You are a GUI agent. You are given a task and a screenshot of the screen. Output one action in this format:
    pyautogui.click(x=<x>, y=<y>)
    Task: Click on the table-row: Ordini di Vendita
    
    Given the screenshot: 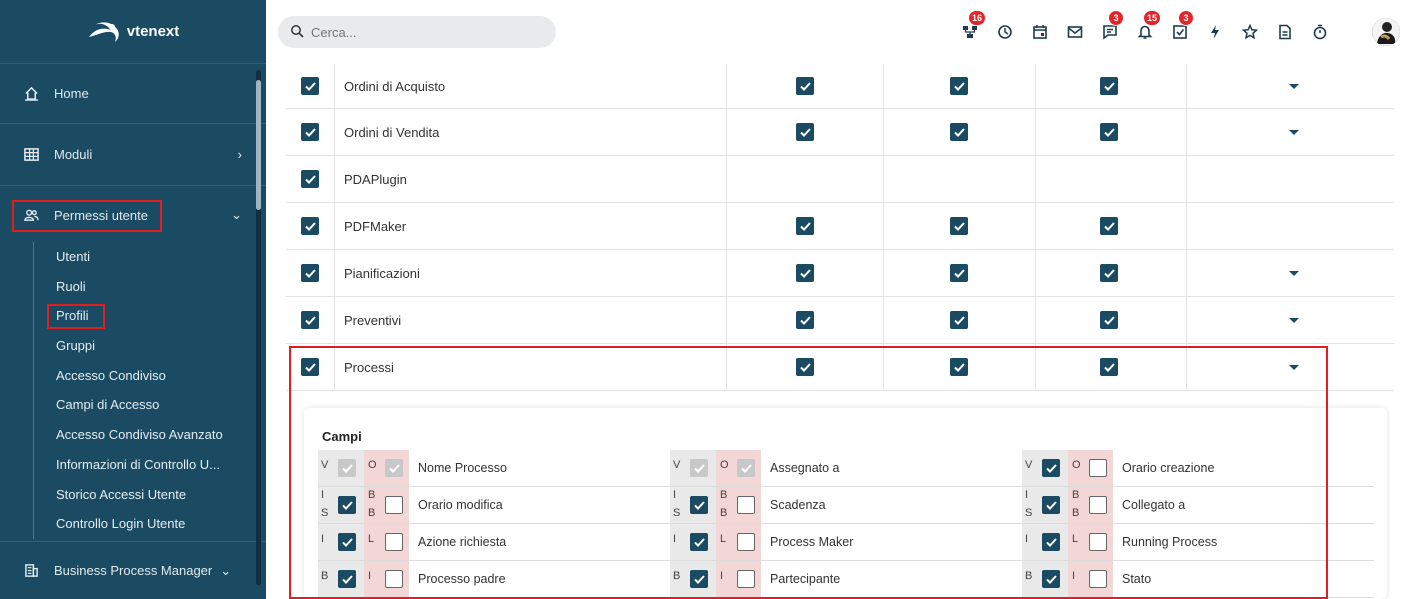 What is the action you would take?
    pyautogui.click(x=840, y=132)
    